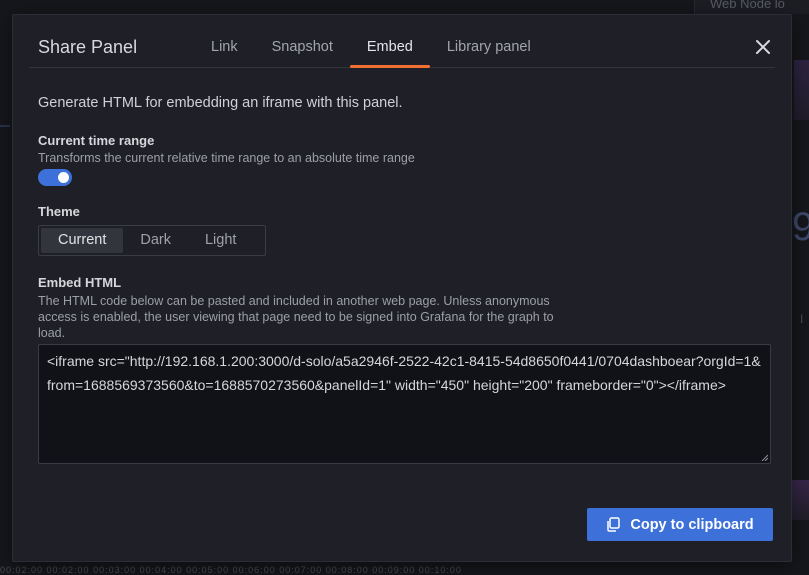  I want to click on tab-embed: Embed, so click(389, 41).